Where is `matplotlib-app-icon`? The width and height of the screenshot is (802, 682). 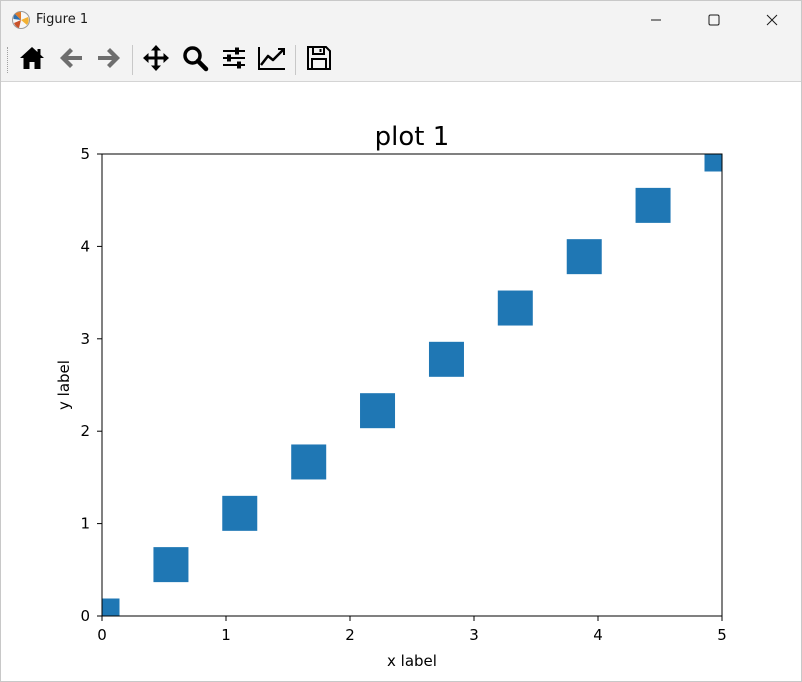
matplotlib-app-icon is located at coordinates (21, 20).